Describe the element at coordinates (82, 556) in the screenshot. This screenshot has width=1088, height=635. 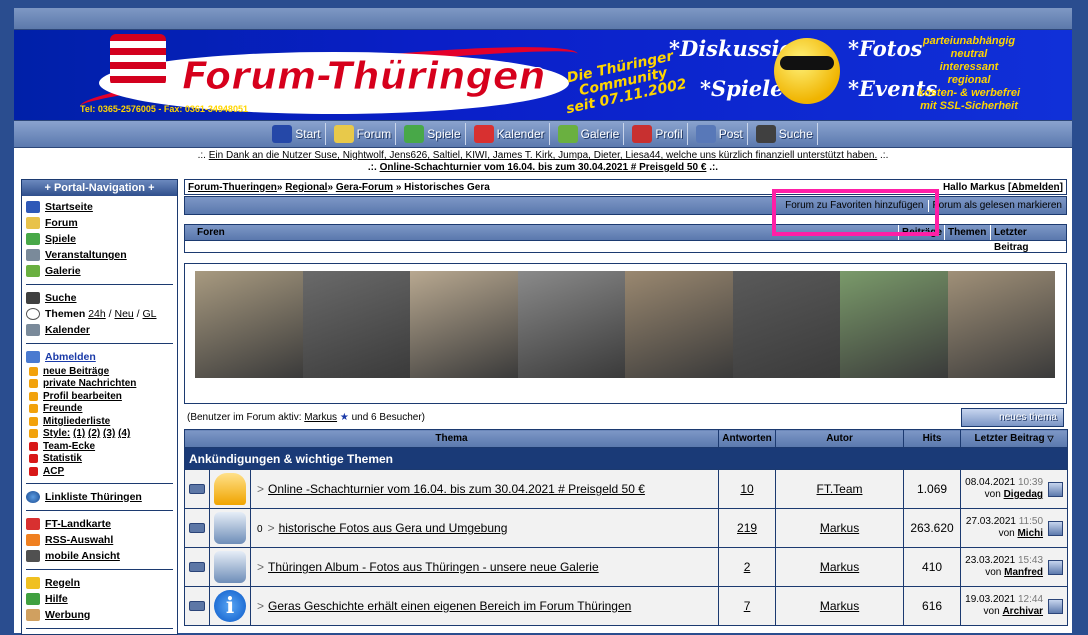
I see `sidebar-link: mobile Ansicht` at that location.